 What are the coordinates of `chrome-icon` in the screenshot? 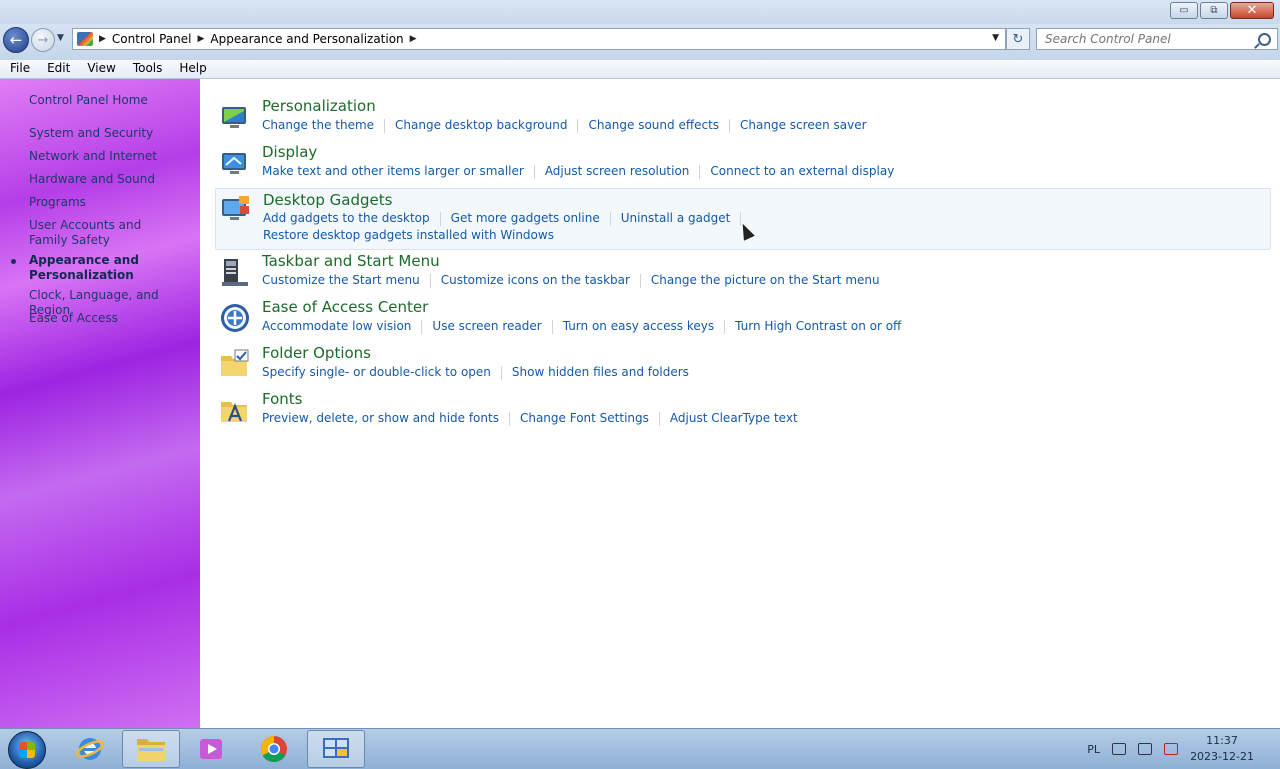 It's located at (274, 749).